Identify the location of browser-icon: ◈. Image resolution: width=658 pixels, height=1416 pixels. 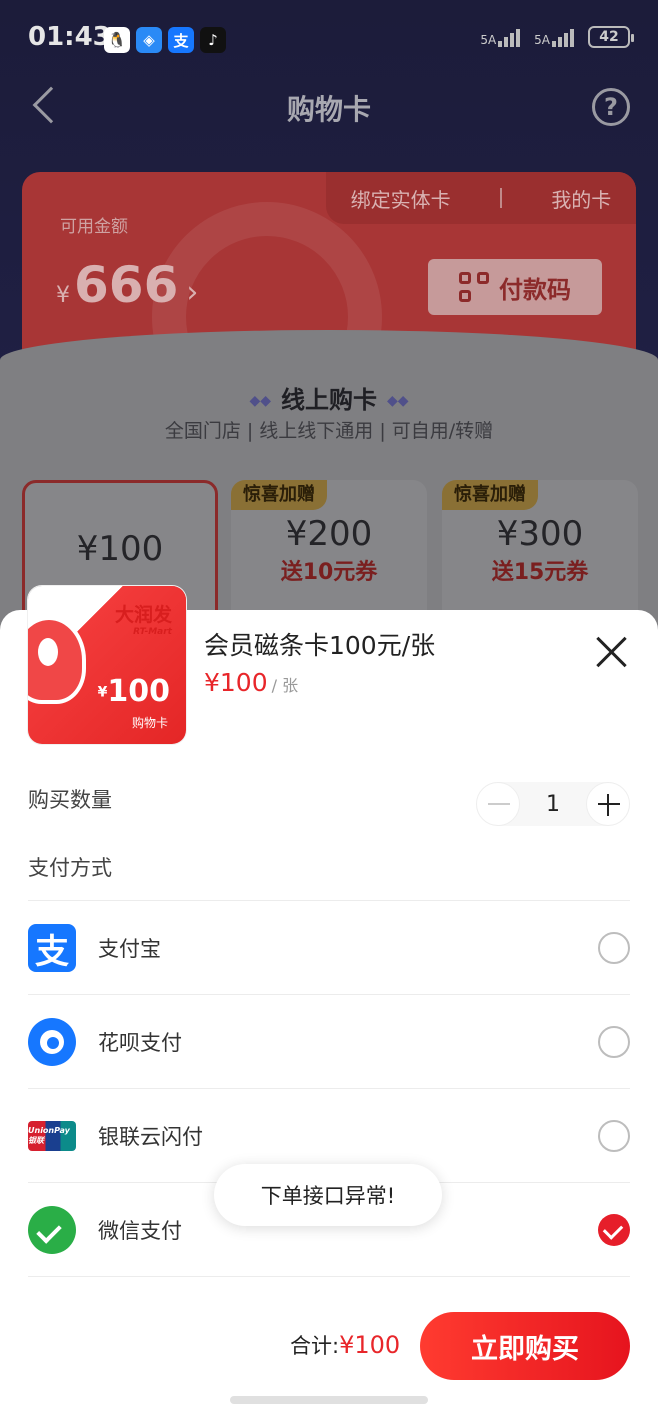
(149, 40).